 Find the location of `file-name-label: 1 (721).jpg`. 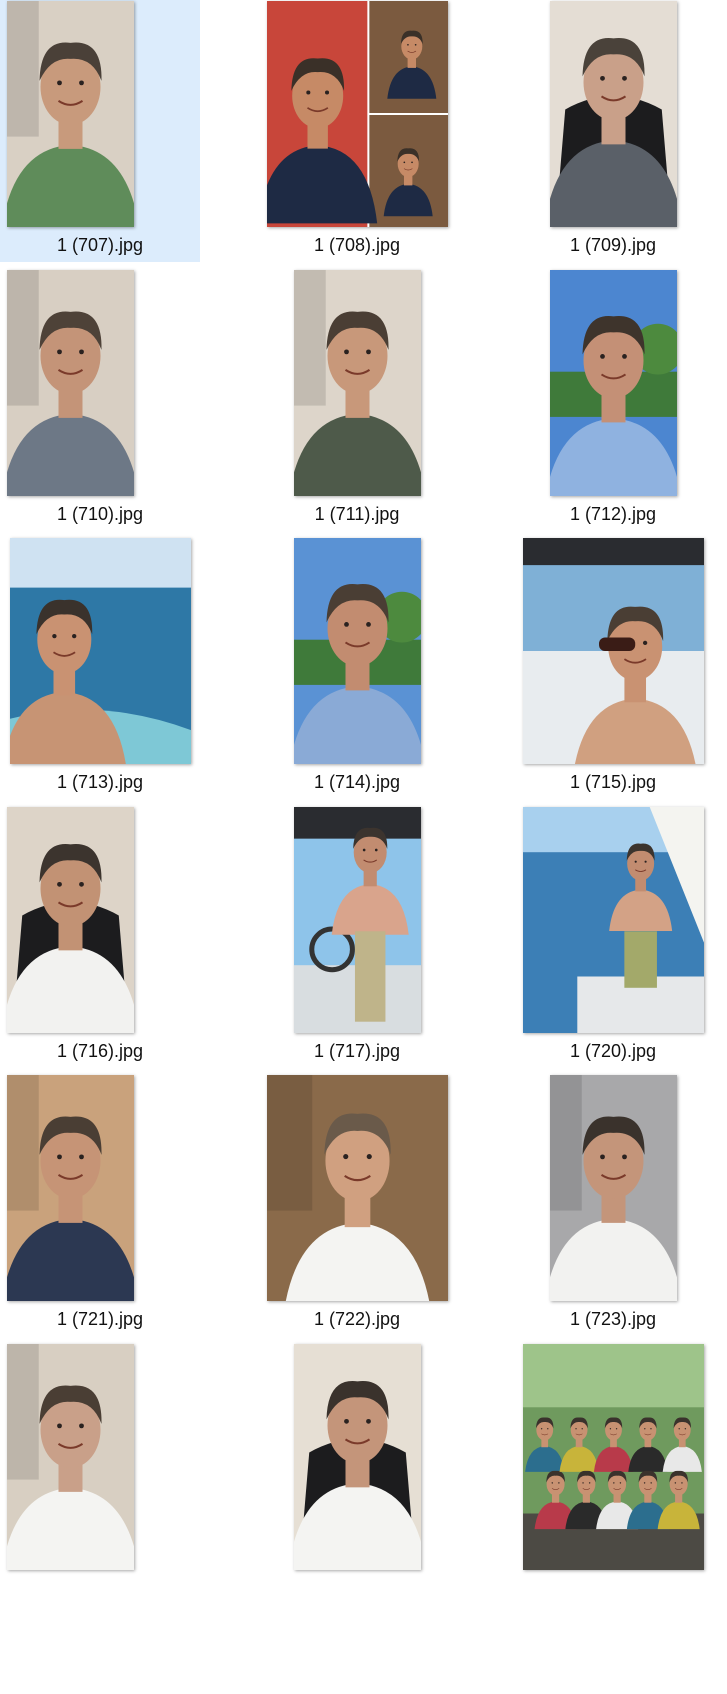

file-name-label: 1 (721).jpg is located at coordinates (100, 1319).